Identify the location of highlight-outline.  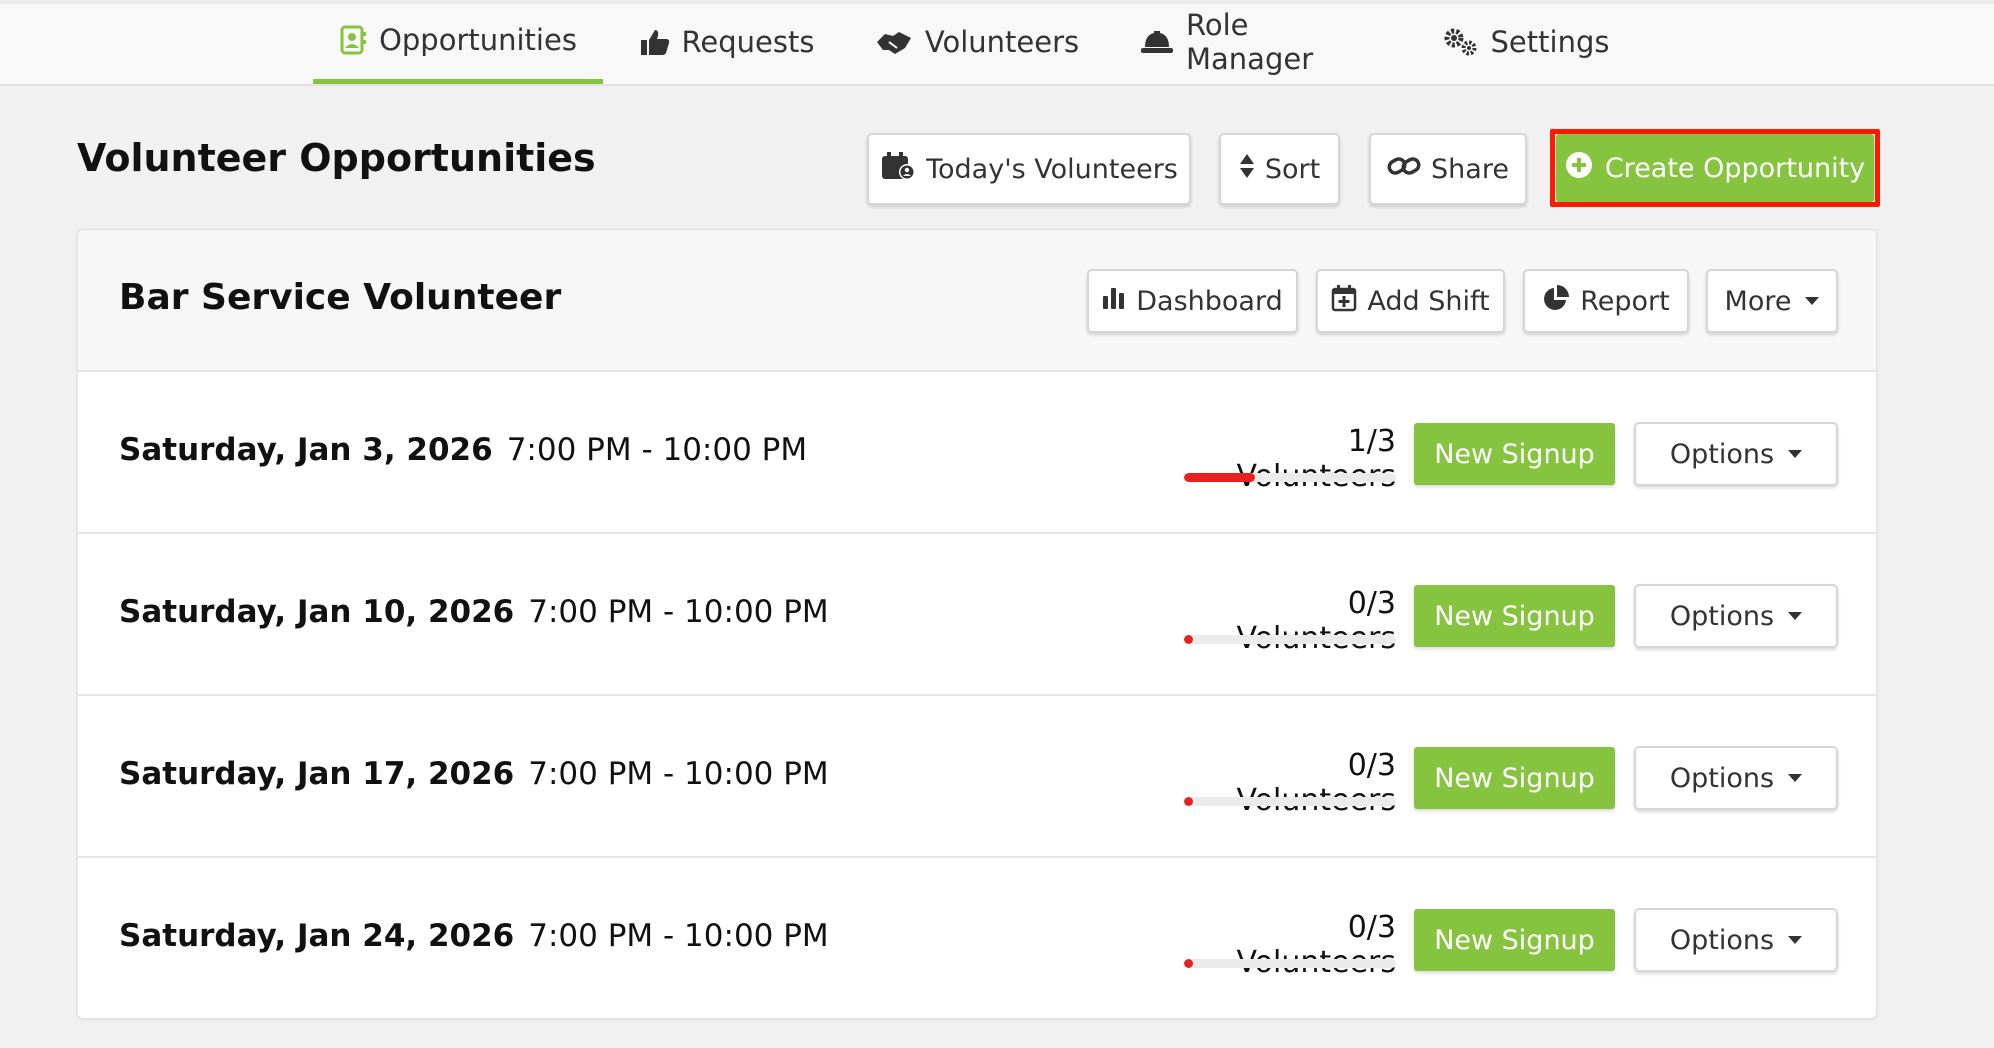
(1715, 168).